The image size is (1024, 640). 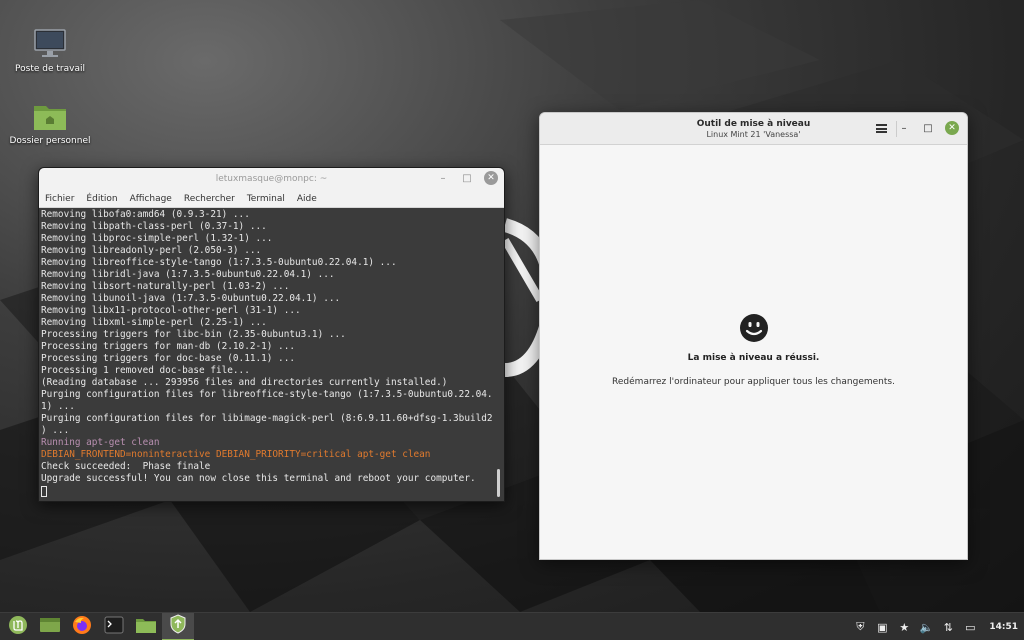 I want to click on smiley-icon, so click(x=754, y=328).